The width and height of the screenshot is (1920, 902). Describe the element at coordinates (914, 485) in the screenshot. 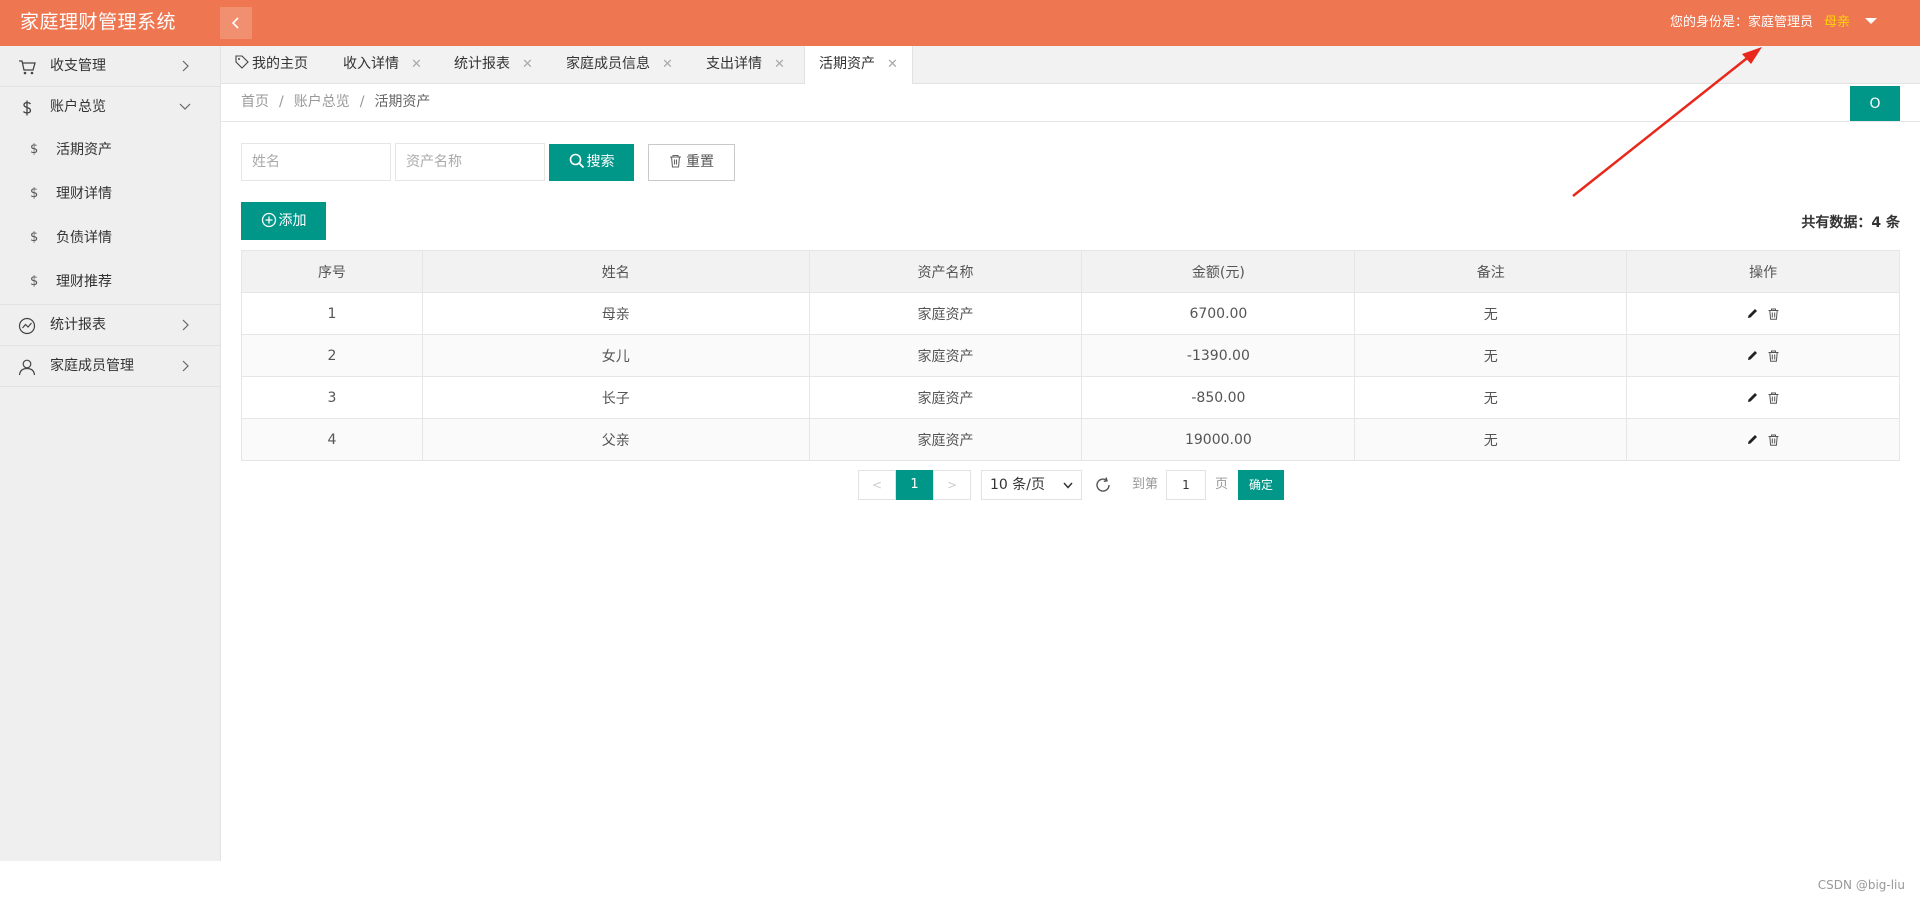

I see `pagination-page-1: 1` at that location.